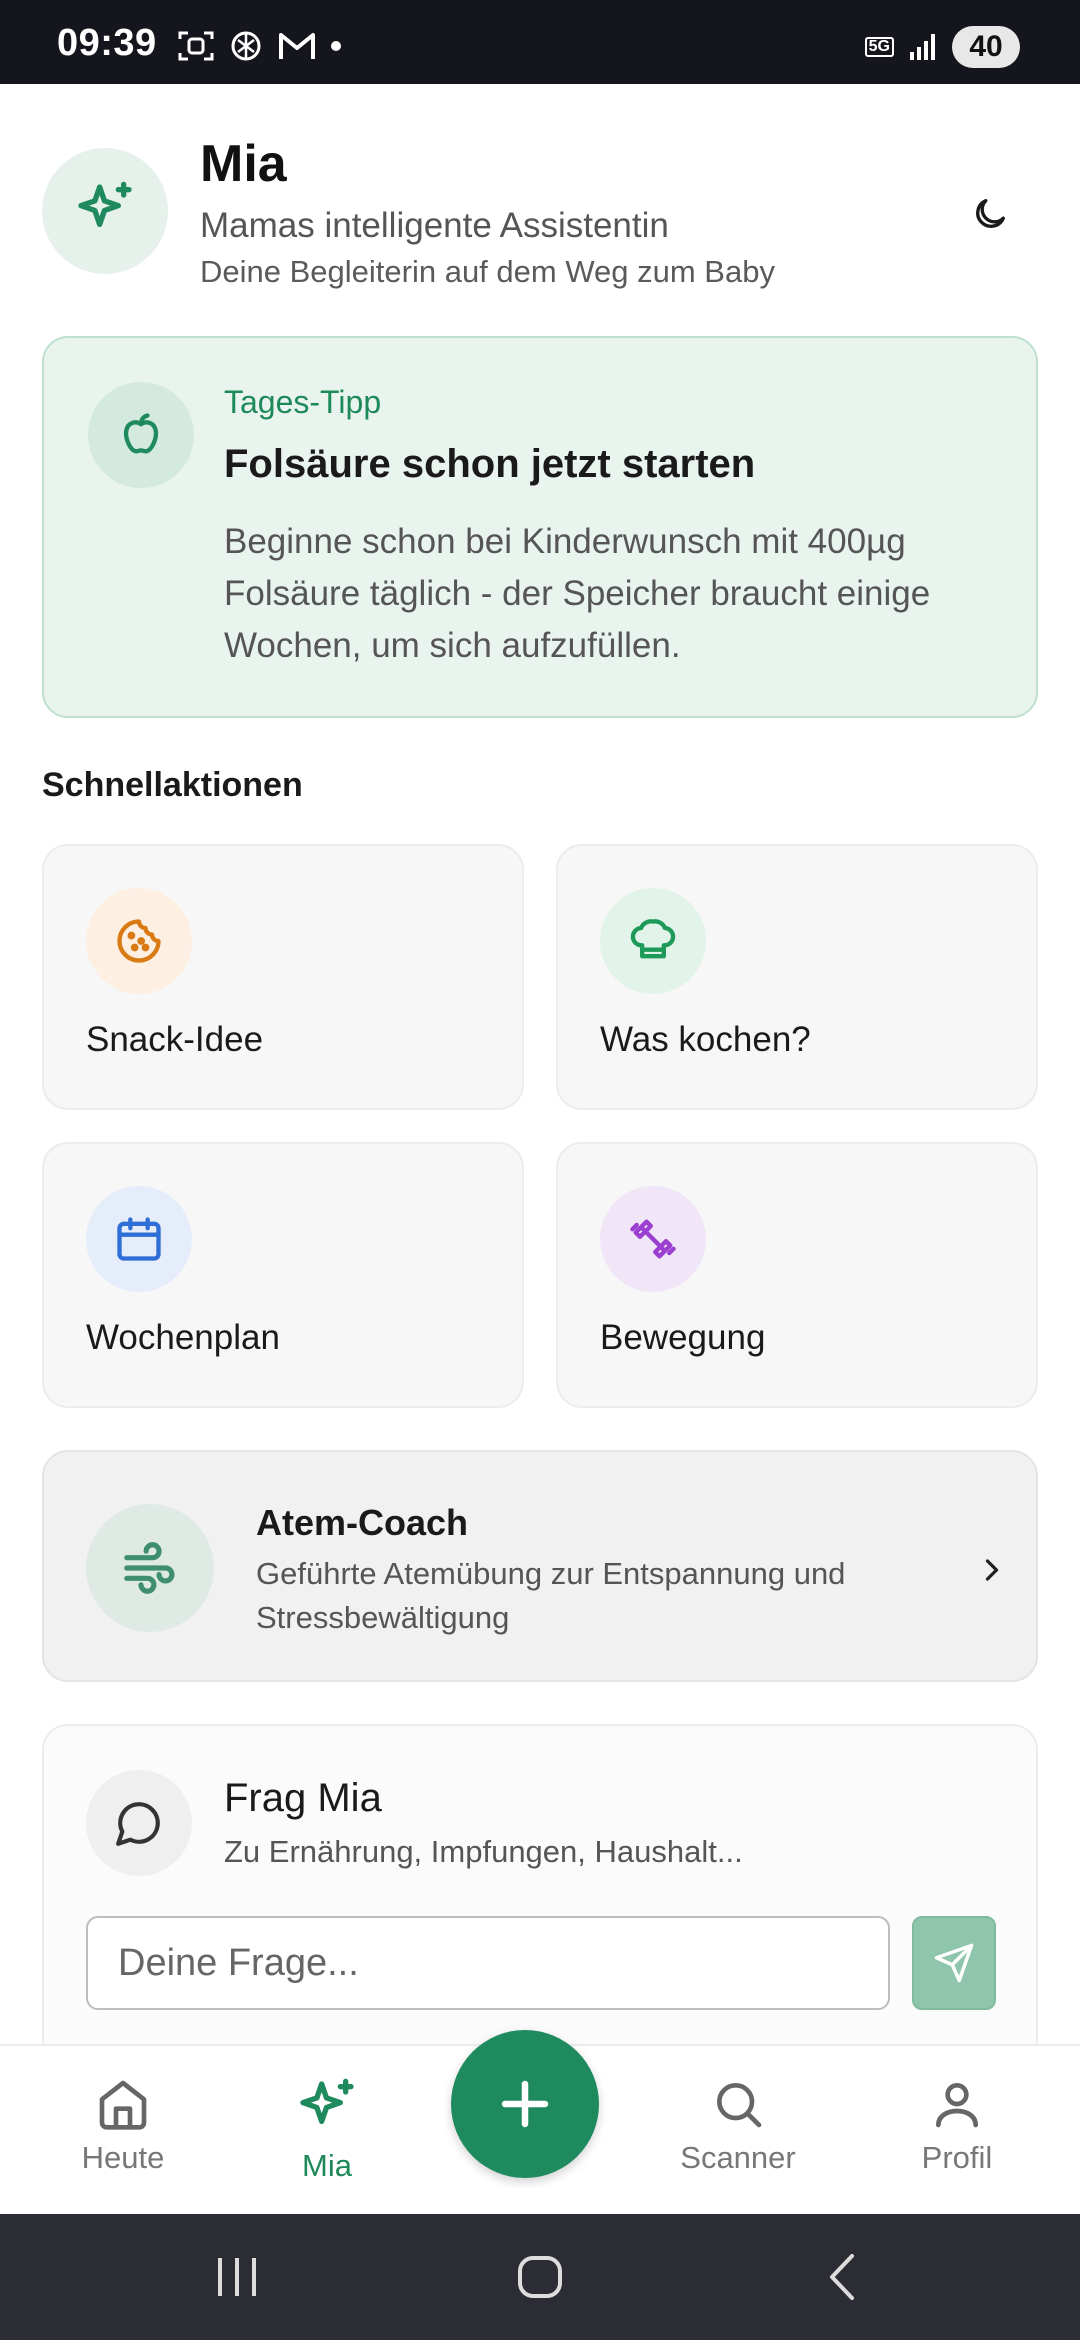  I want to click on dark-mode-toggle, so click(990, 214).